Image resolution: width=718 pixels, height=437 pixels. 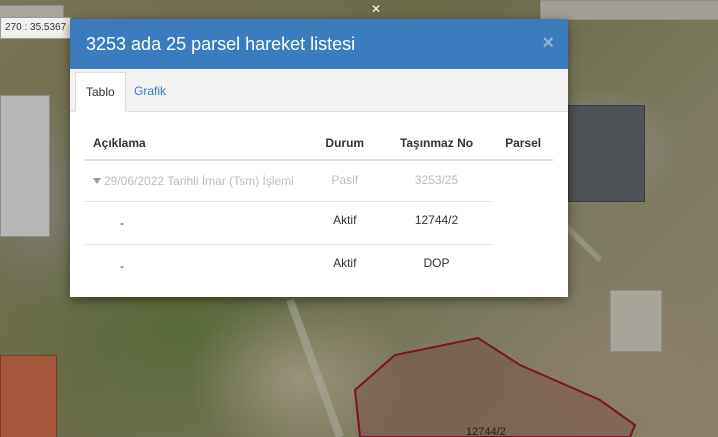 What do you see at coordinates (199, 181) in the screenshot?
I see `row-description: 29/06/2022 Tarihli İmar (Tsm) İşlemi` at bounding box center [199, 181].